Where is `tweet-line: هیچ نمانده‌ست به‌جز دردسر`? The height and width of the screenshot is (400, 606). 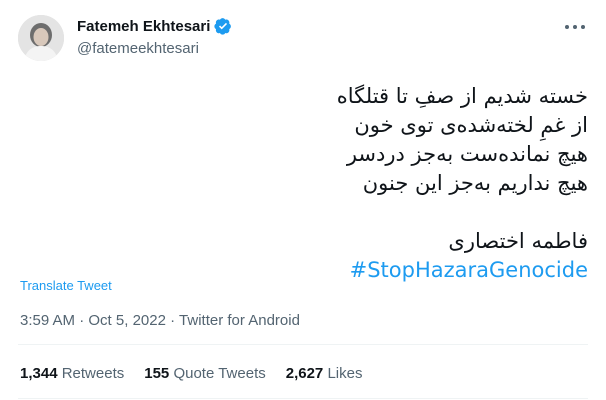
tweet-line: هیچ نمانده‌ست به‌جز دردسر is located at coordinates (467, 154).